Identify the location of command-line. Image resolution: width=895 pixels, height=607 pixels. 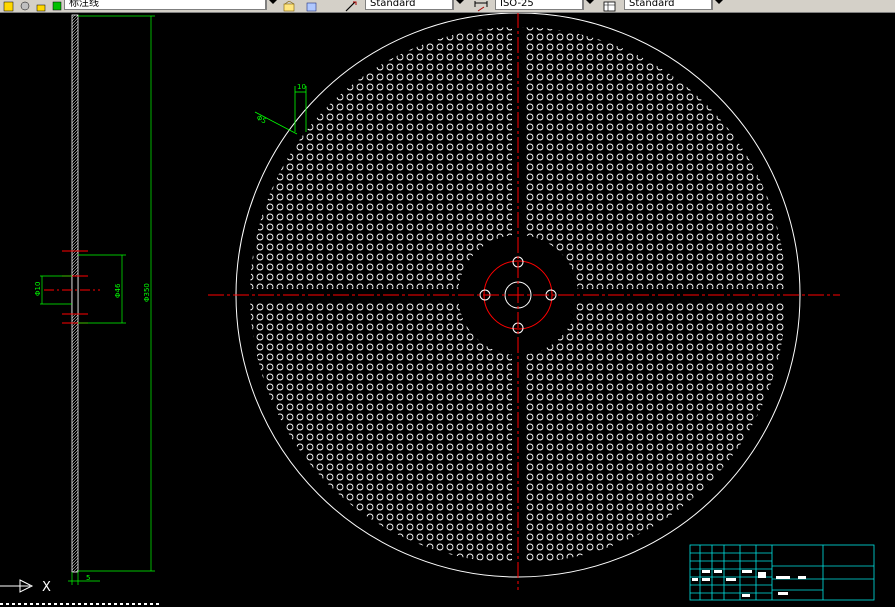
(447, 604).